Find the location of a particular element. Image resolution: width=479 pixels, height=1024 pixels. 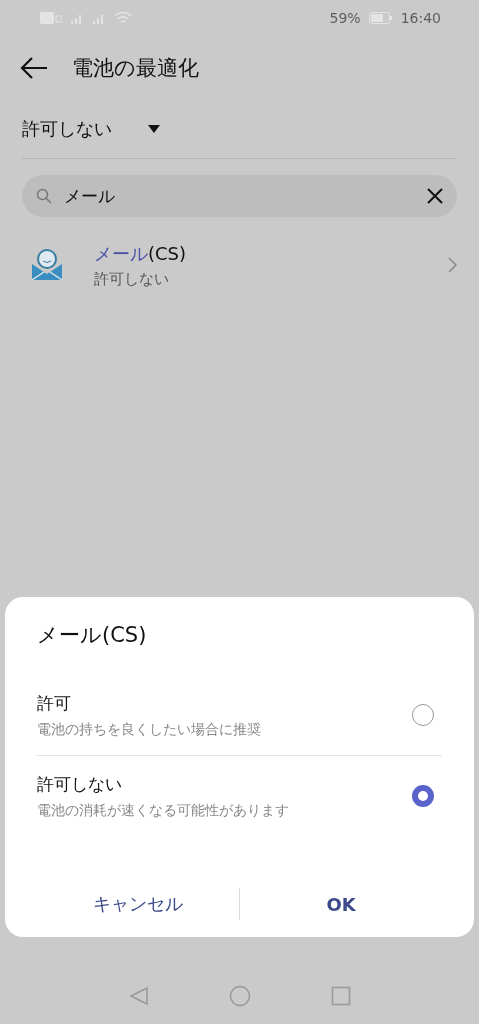

wifi-icon is located at coordinates (123, 18).